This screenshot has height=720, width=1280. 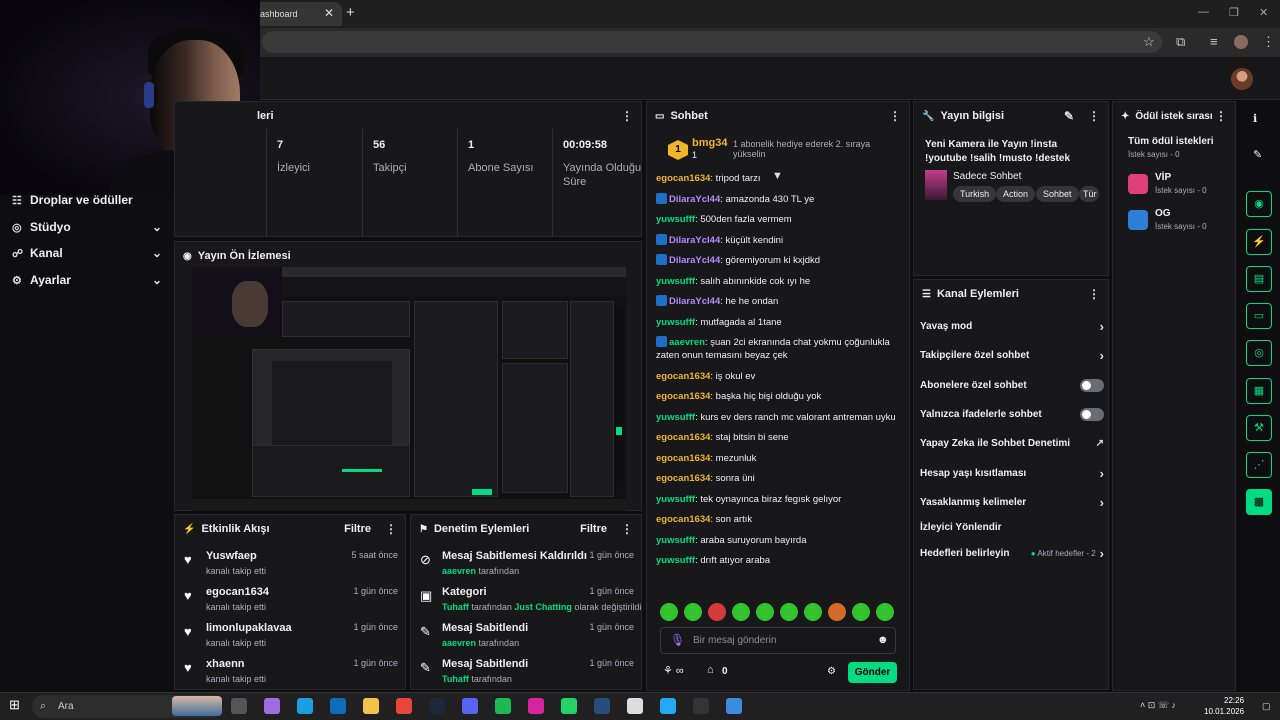 What do you see at coordinates (781, 519) in the screenshot?
I see `chat-message: egocan1634: son artık` at bounding box center [781, 519].